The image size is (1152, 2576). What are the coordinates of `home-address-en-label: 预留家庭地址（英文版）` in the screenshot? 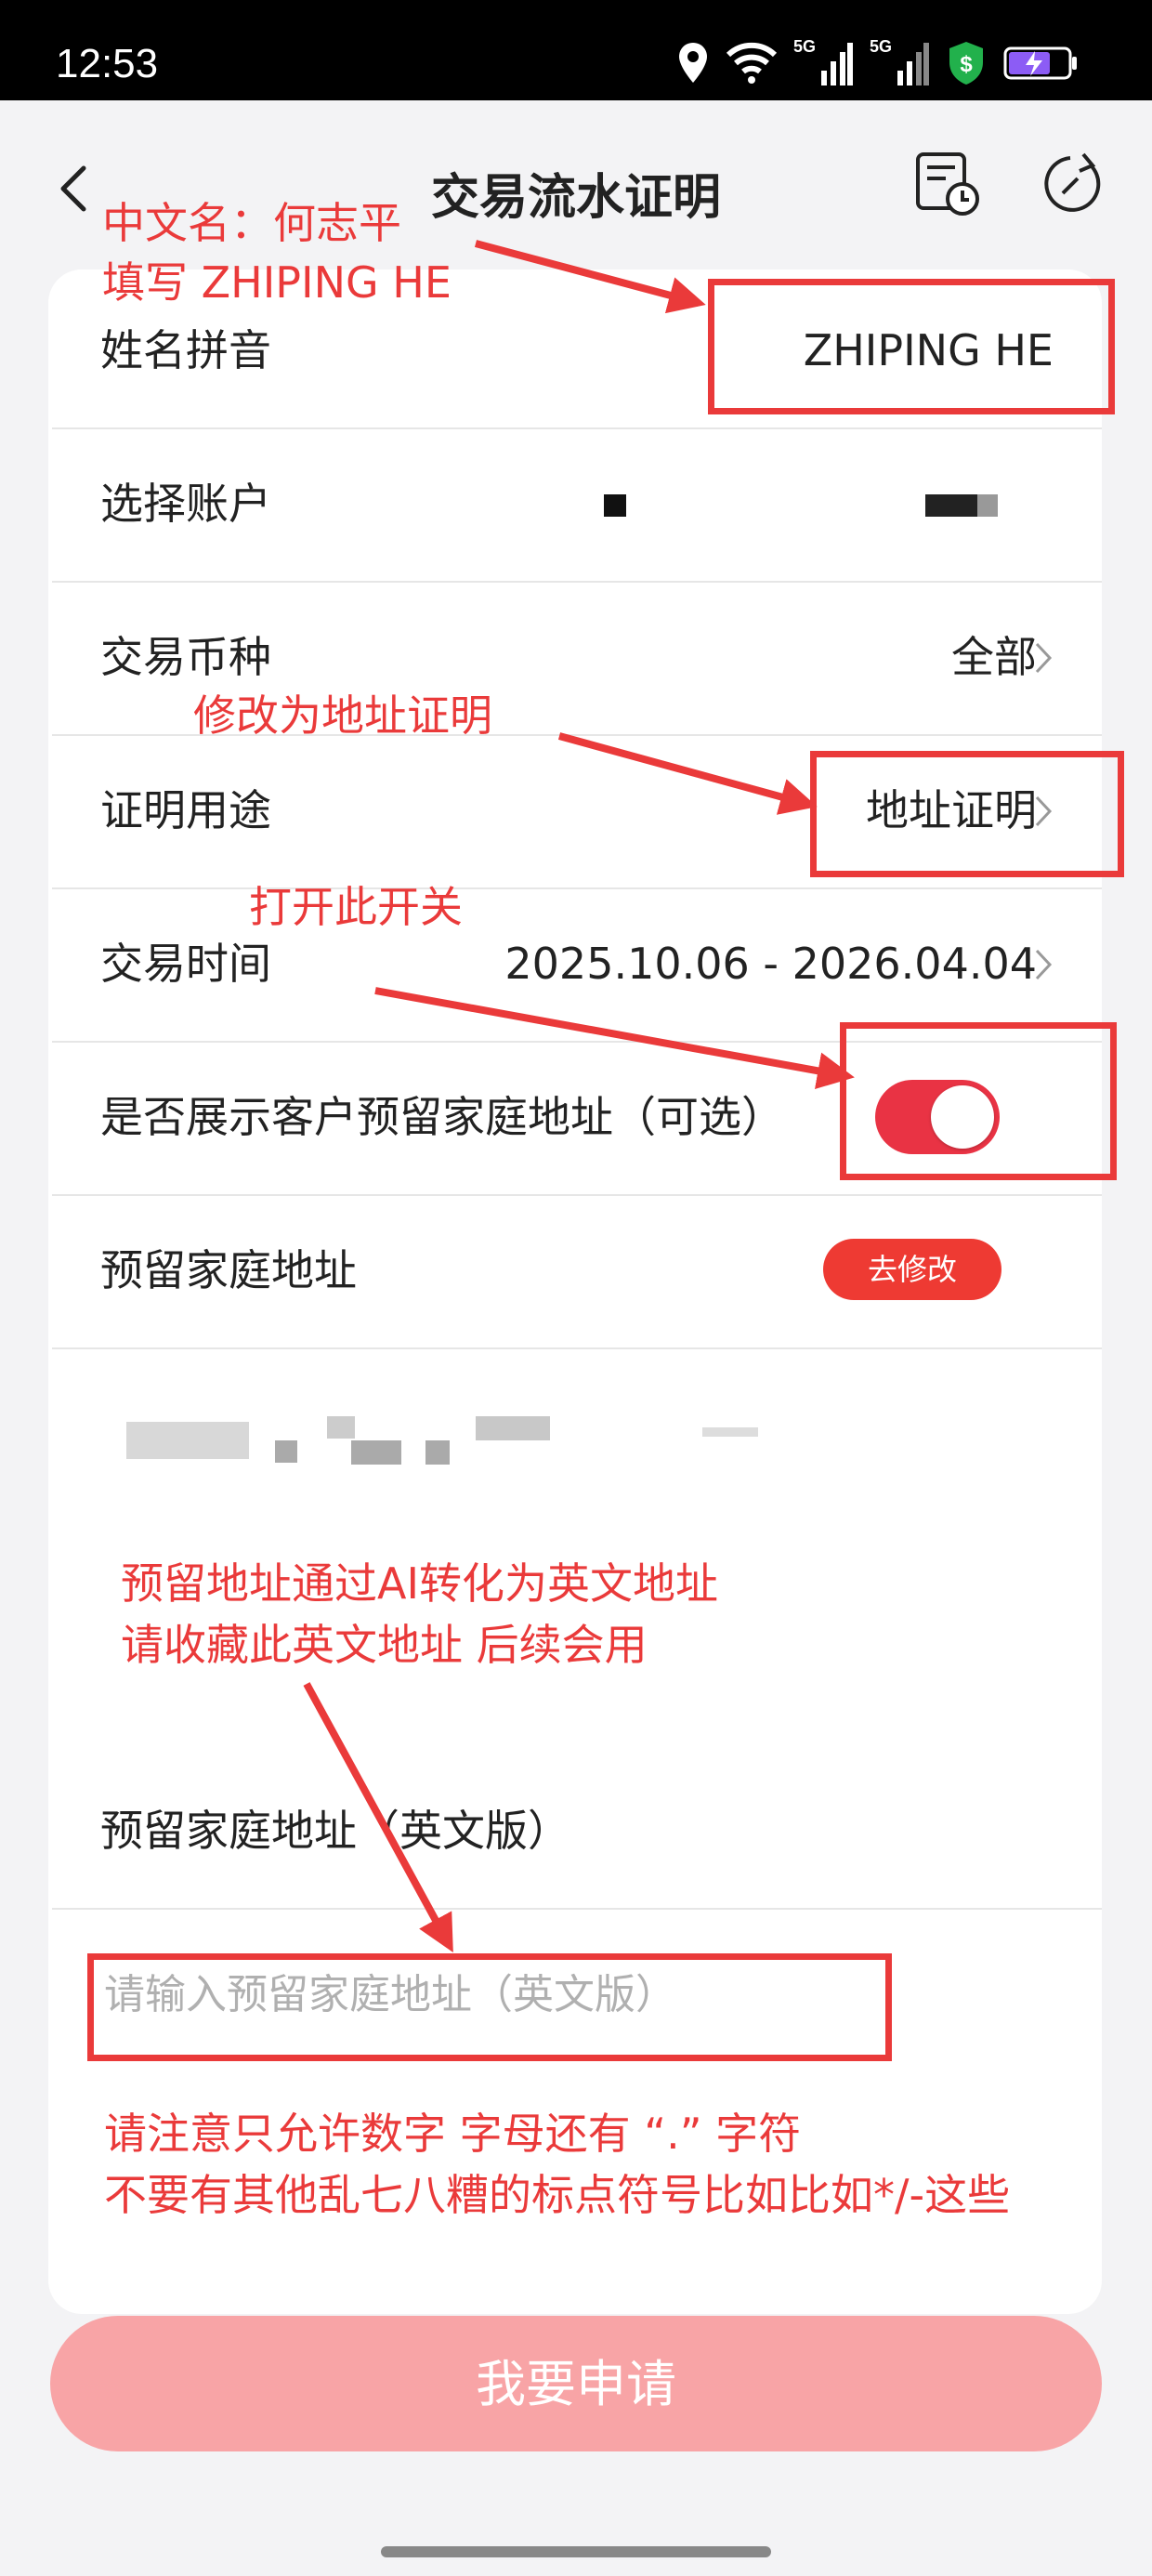 It's located at (335, 1831).